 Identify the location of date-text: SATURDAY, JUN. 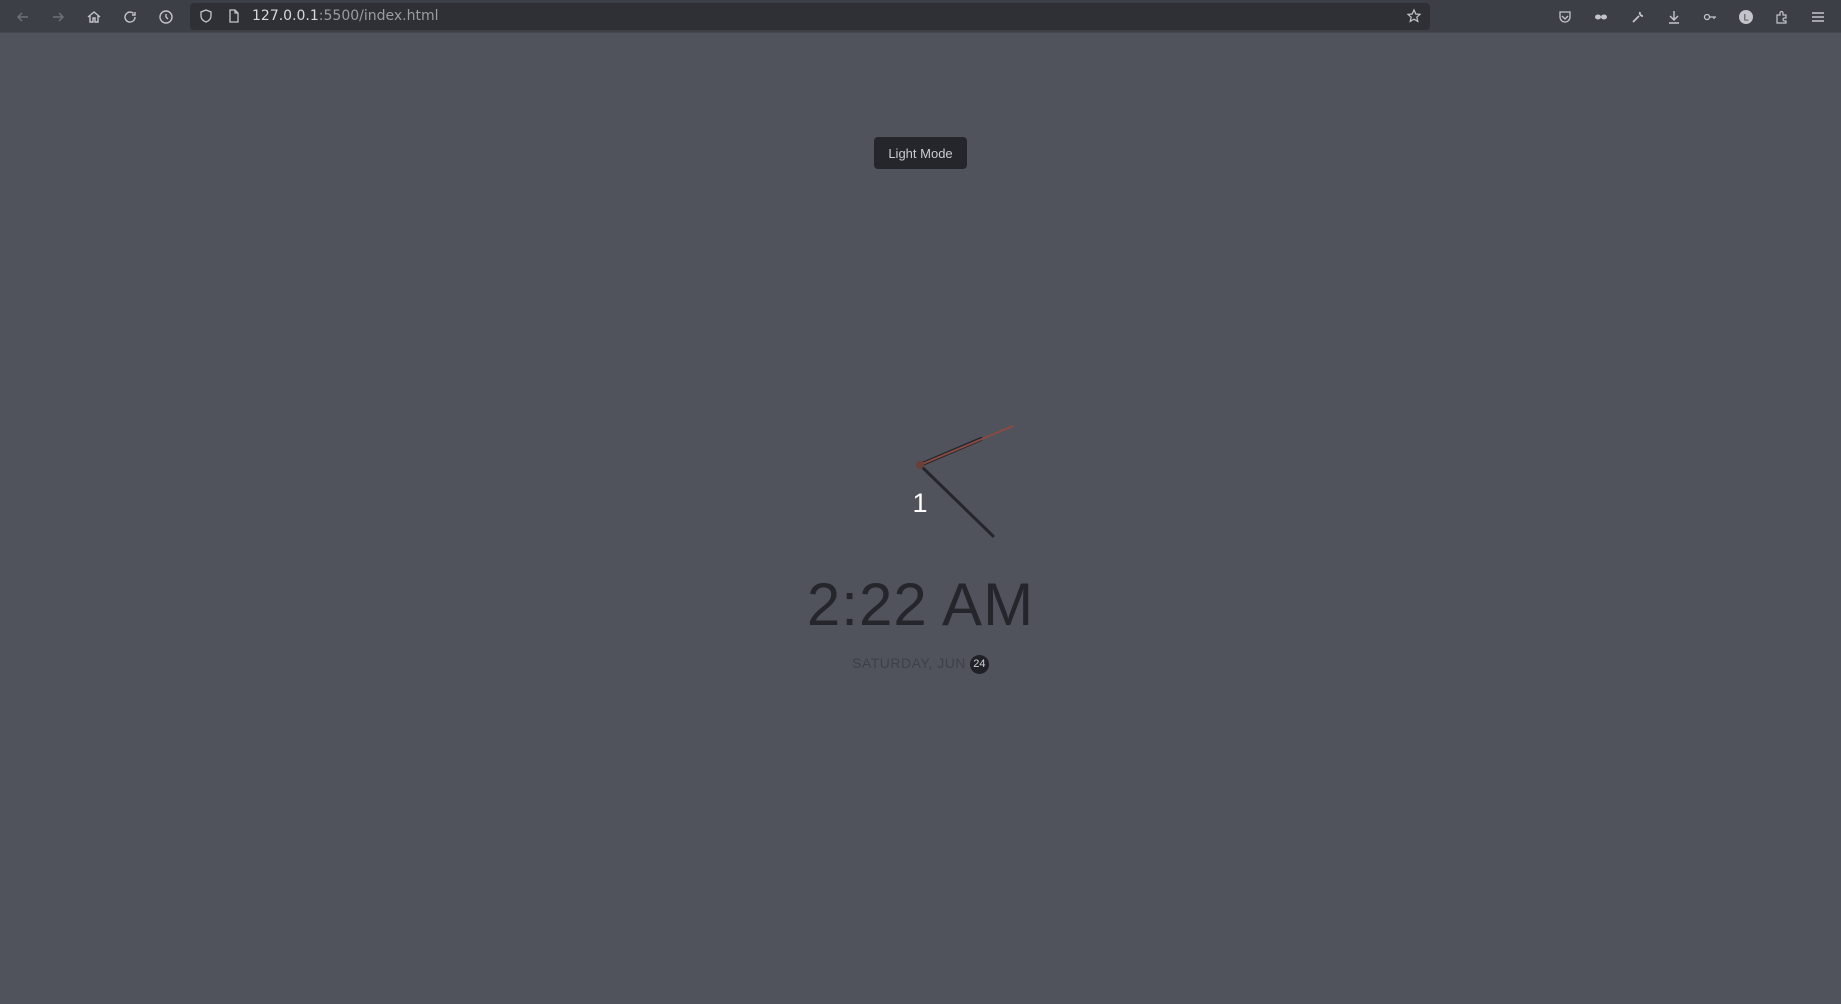
(909, 663).